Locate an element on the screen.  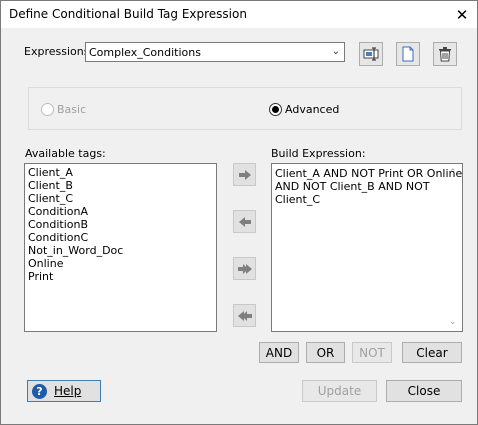
list-item: Client_B is located at coordinates (120, 185).